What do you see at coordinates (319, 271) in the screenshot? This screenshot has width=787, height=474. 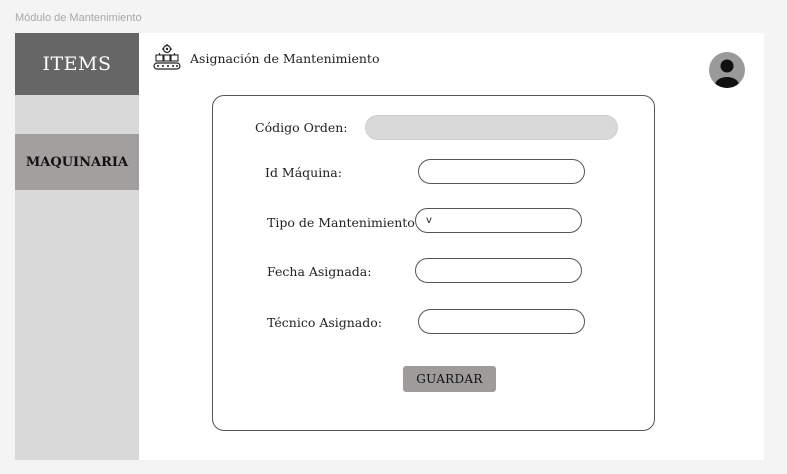 I see `fecha-asignada-label: Fecha Asignada:` at bounding box center [319, 271].